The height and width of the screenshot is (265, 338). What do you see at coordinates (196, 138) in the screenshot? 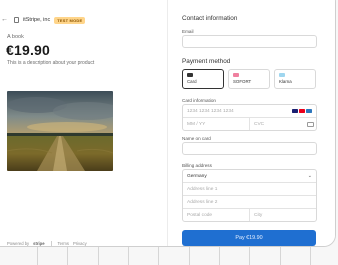
I see `name-on-card-label: Name on card` at bounding box center [196, 138].